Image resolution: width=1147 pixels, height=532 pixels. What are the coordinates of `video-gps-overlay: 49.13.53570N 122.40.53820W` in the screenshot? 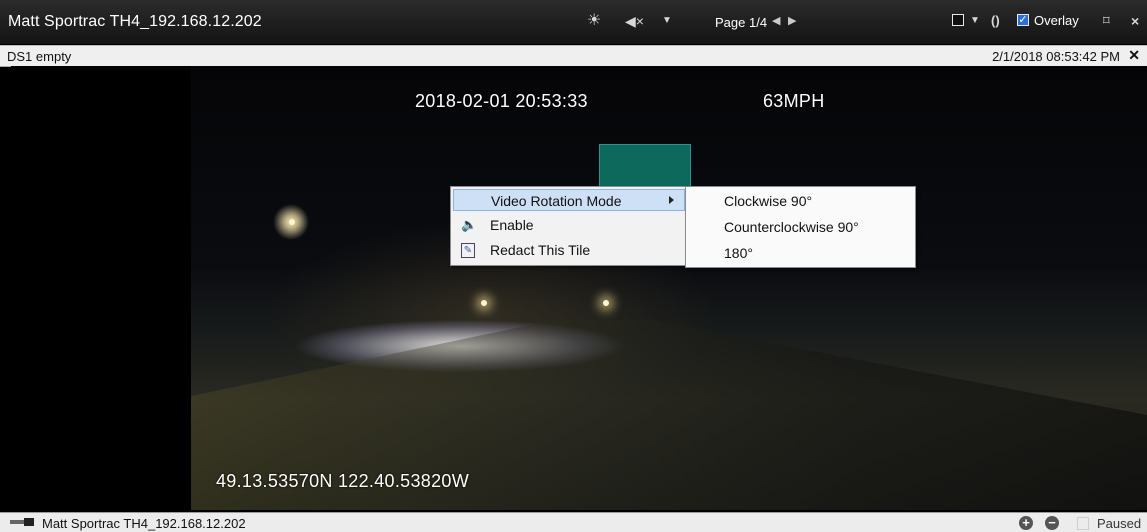 It's located at (342, 481).